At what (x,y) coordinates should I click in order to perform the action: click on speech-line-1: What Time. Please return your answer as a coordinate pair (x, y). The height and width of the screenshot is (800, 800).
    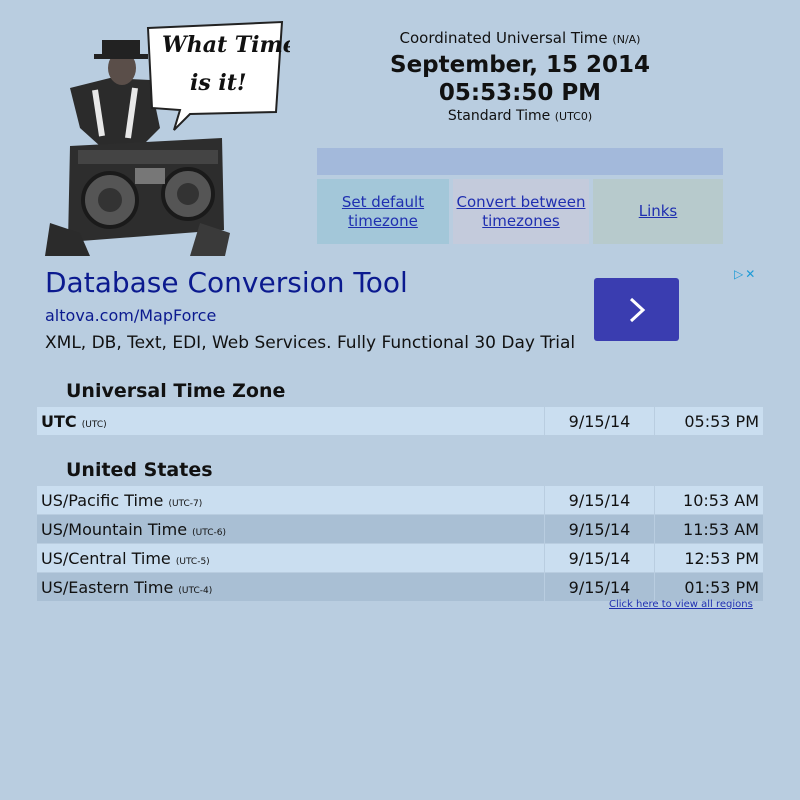
    Looking at the image, I should click on (226, 45).